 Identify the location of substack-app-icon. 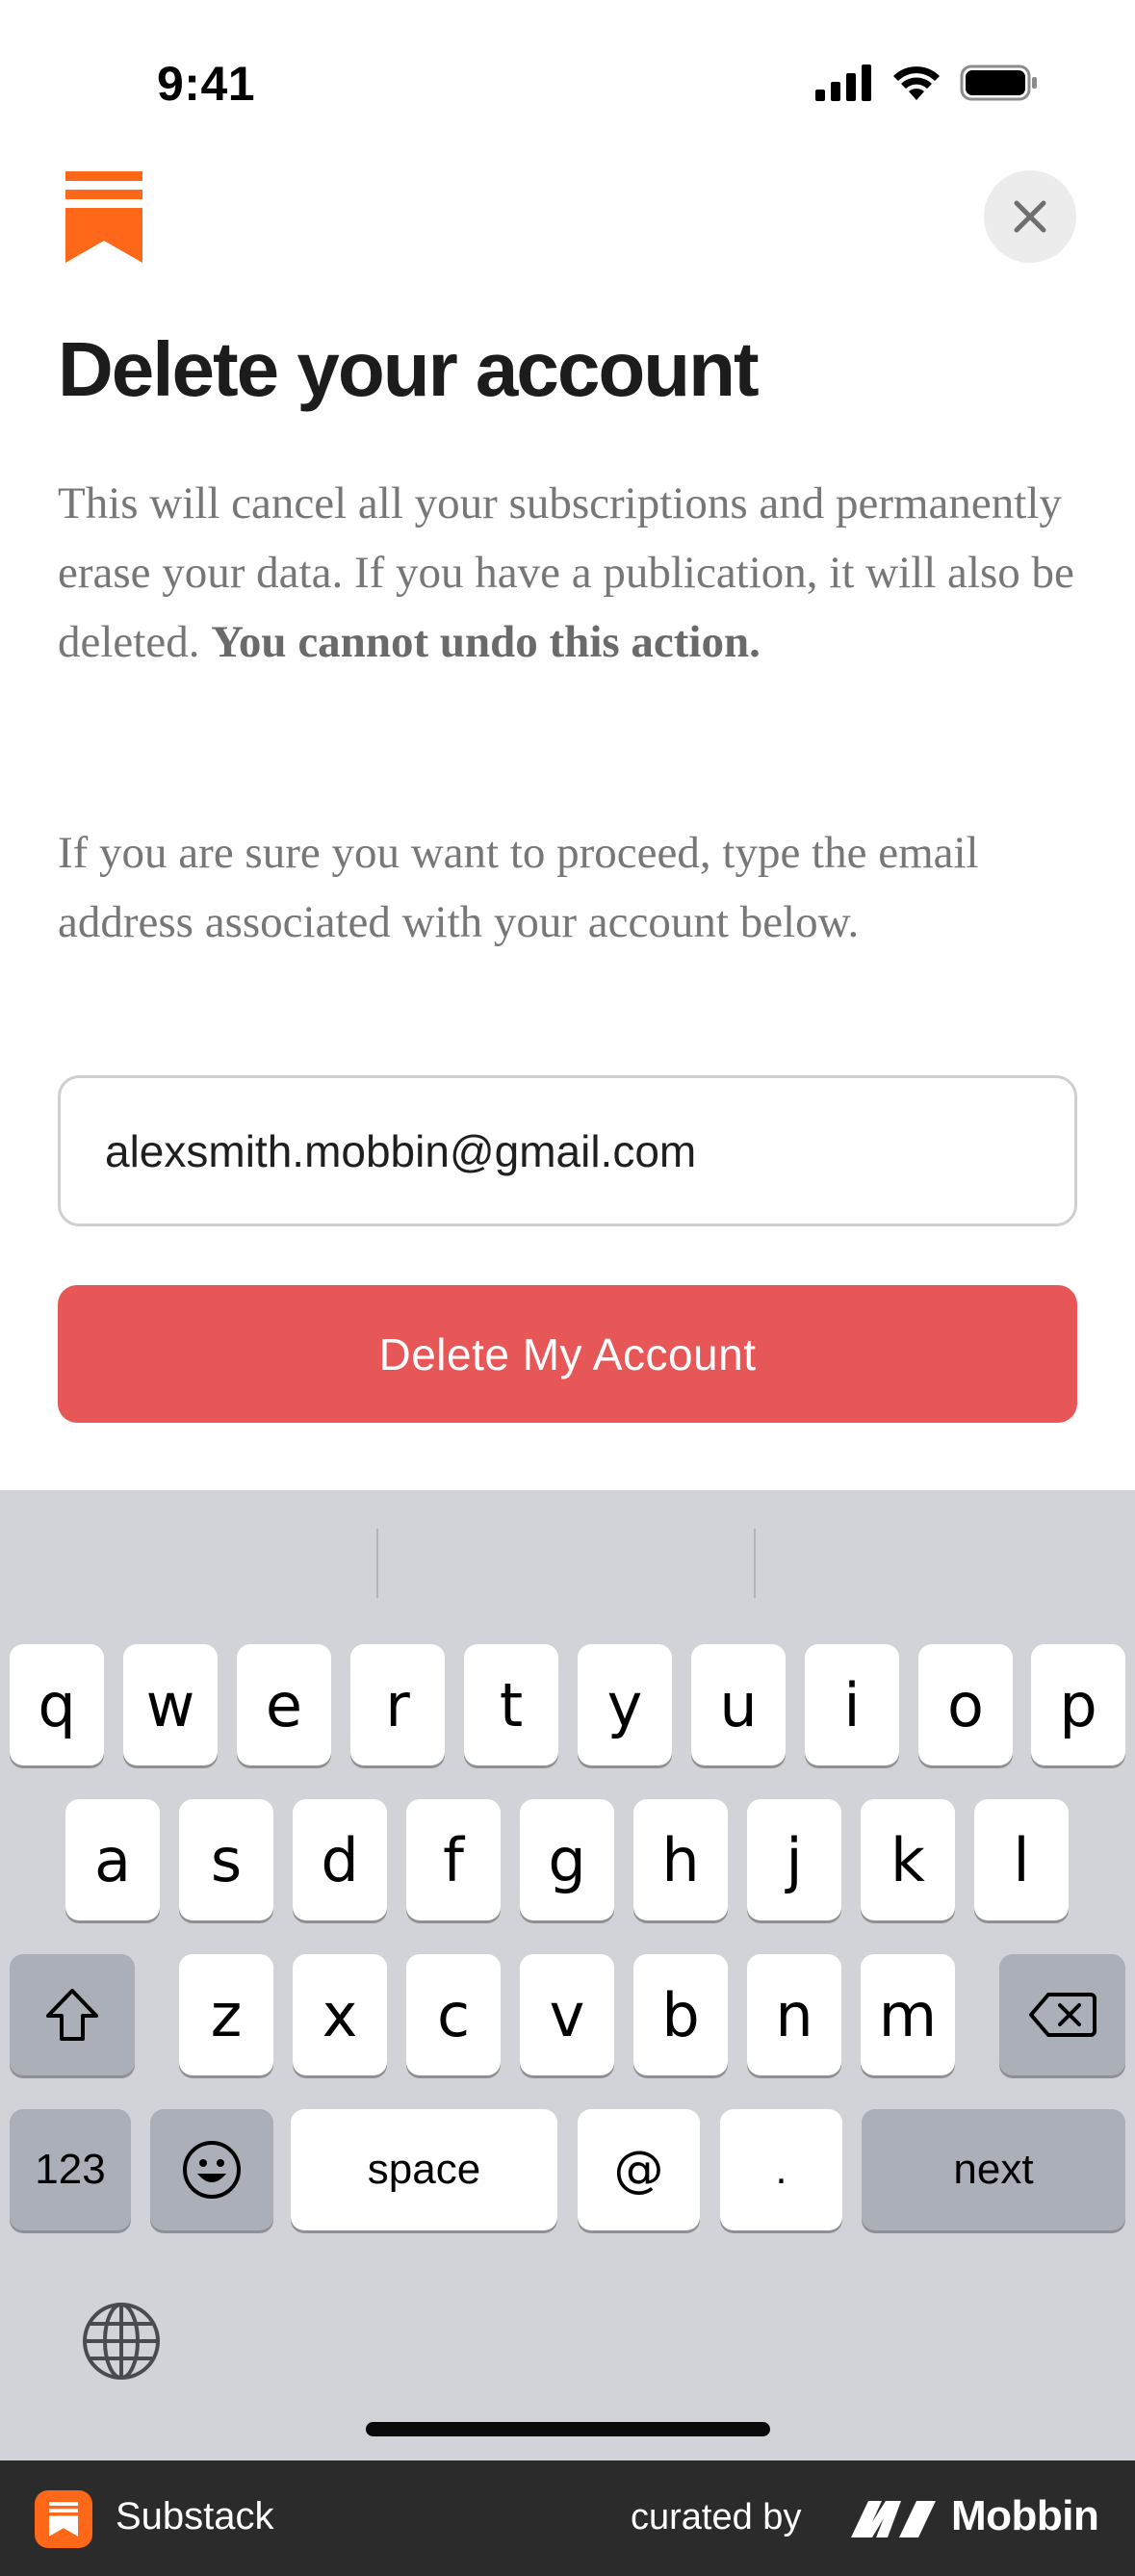
(63, 2519).